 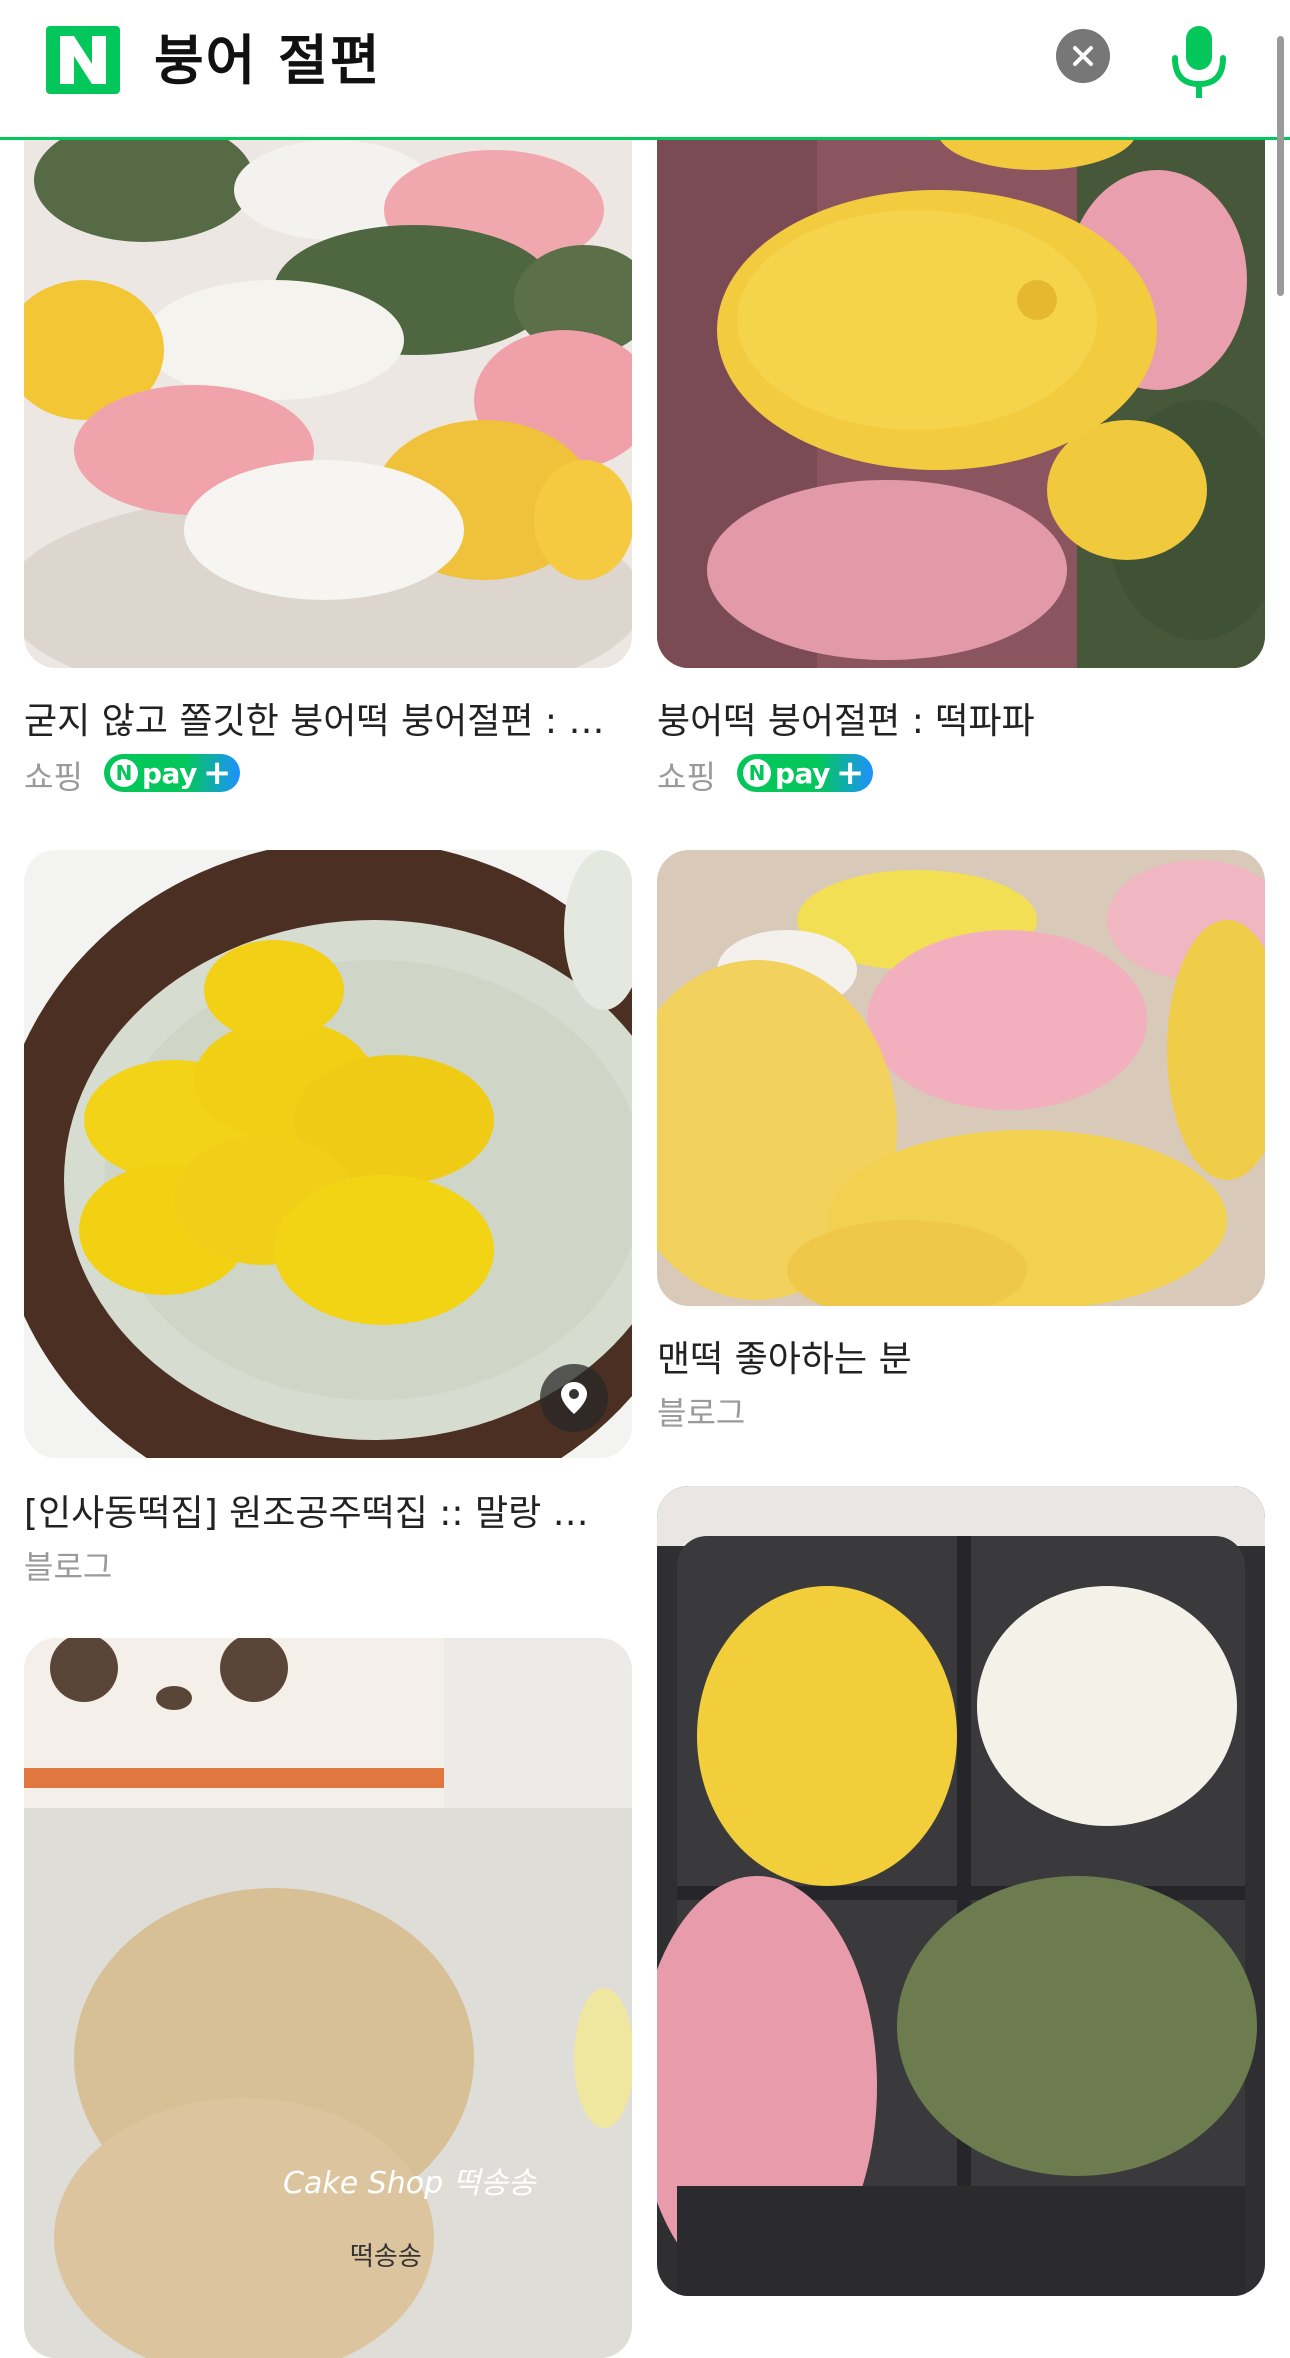 What do you see at coordinates (1083, 56) in the screenshot?
I see `clear-icon` at bounding box center [1083, 56].